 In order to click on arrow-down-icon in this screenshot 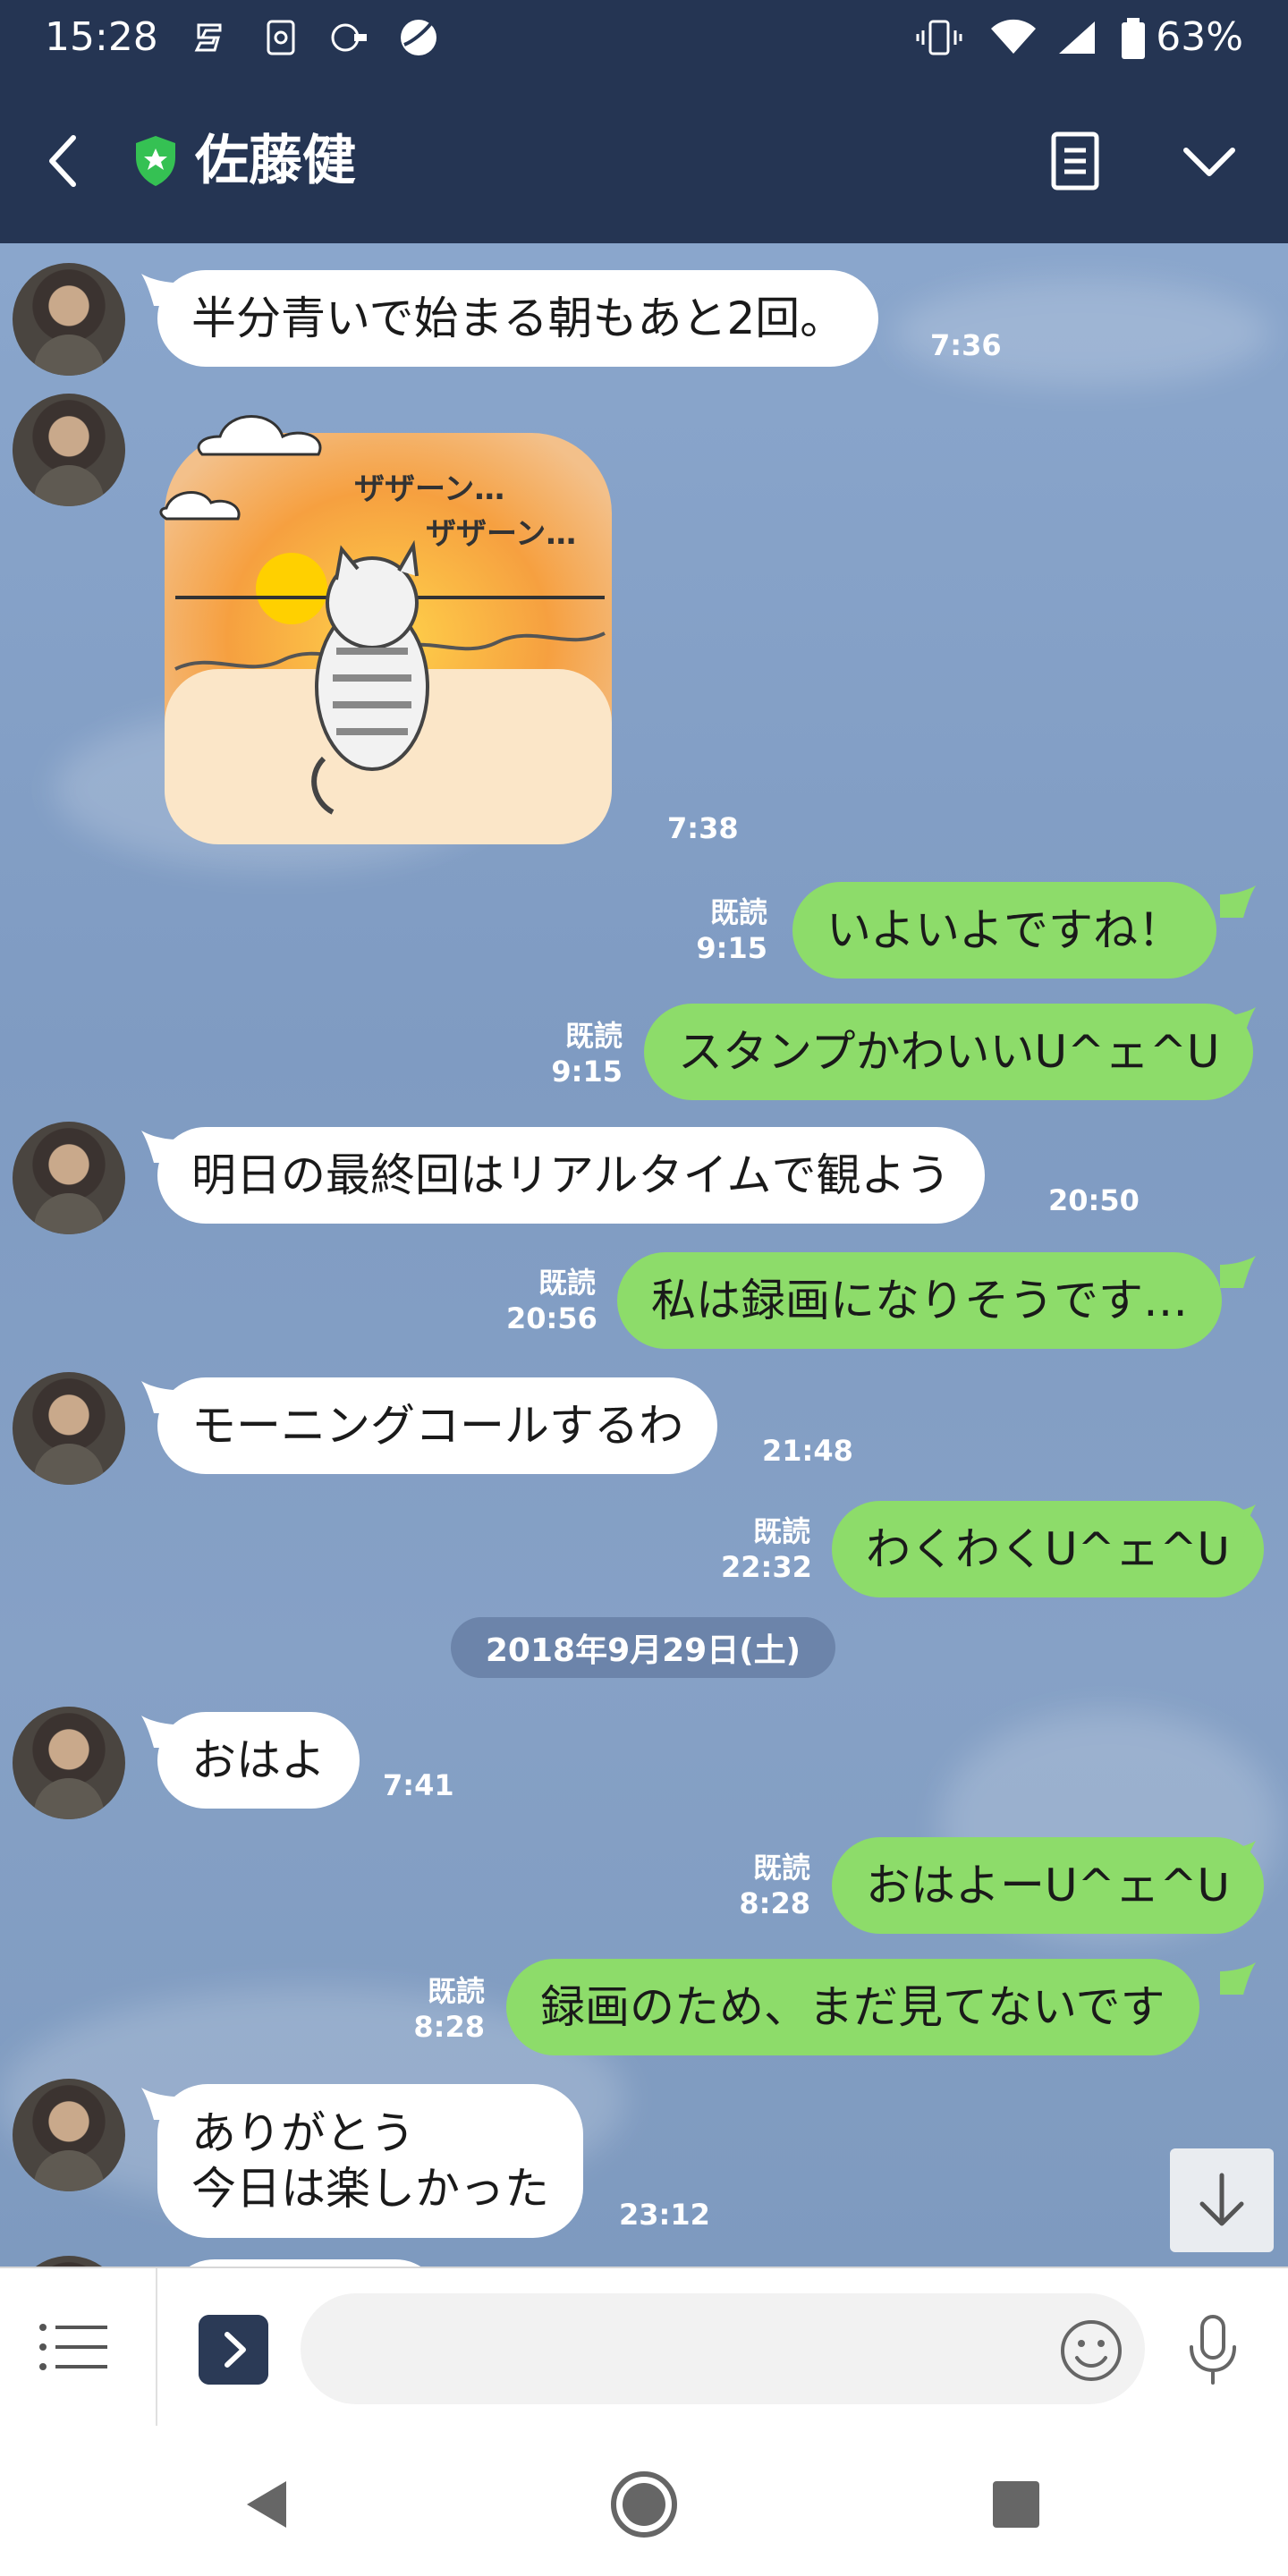, I will do `click(1222, 2200)`.